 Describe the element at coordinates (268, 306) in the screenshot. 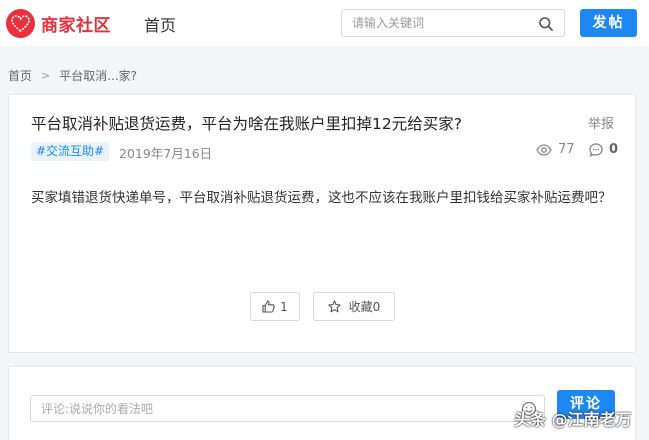

I see `thumbs-up-icon` at that location.